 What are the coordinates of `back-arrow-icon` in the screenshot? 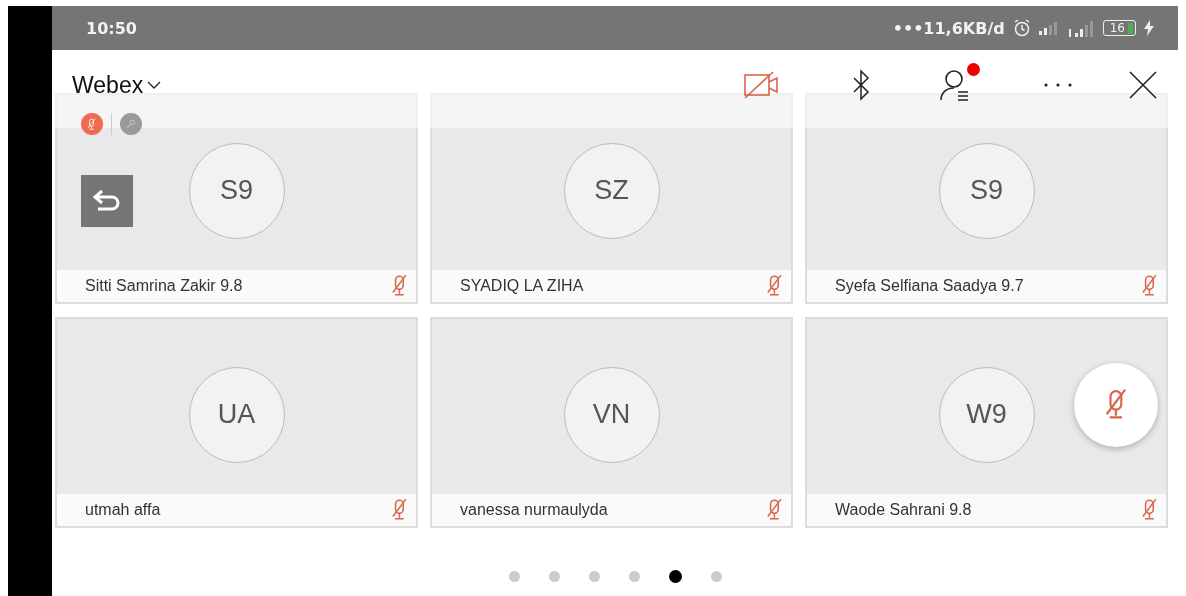 It's located at (107, 201).